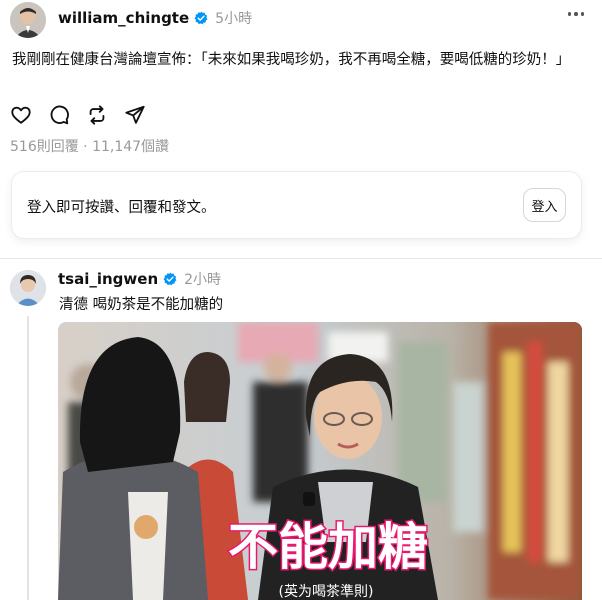 This screenshot has height=600, width=602. Describe the element at coordinates (59, 115) in the screenshot. I see `reply-comment-icon` at that location.